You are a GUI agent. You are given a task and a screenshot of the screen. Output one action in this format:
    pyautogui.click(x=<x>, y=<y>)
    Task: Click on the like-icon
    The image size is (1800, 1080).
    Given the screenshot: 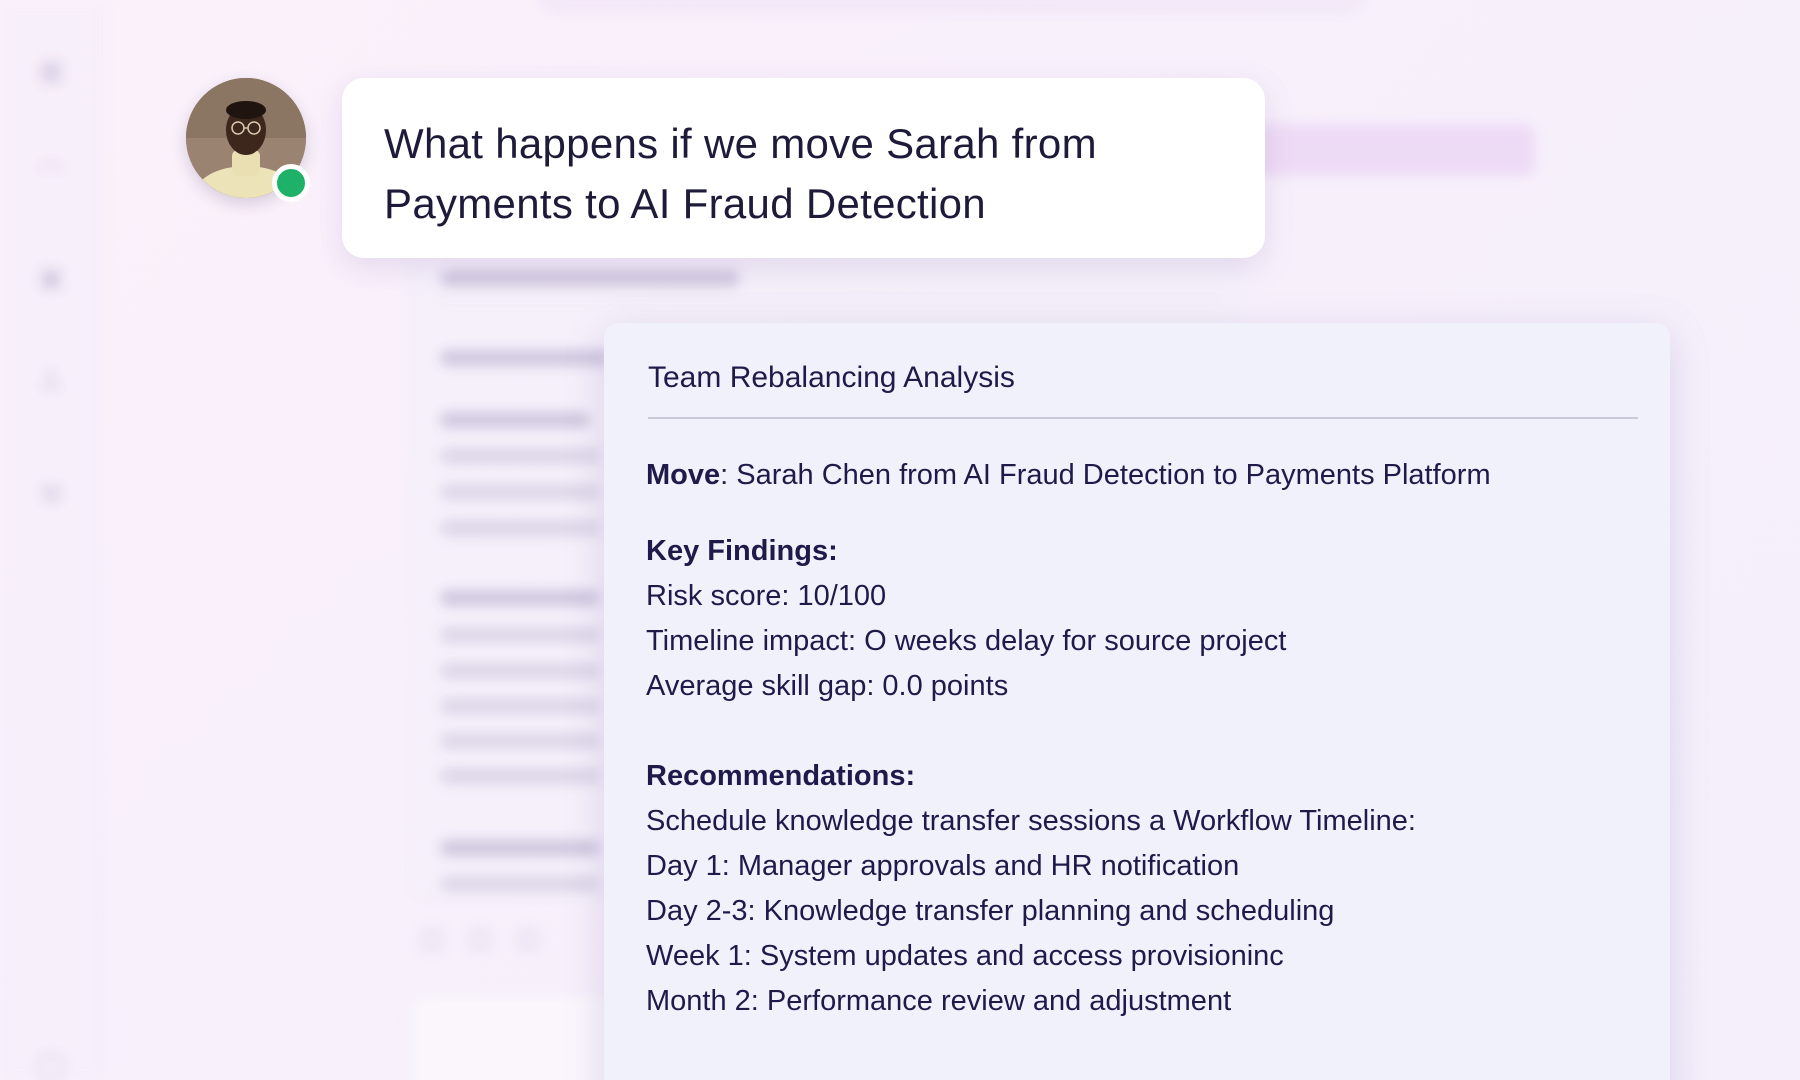 What is the action you would take?
    pyautogui.click(x=480, y=940)
    